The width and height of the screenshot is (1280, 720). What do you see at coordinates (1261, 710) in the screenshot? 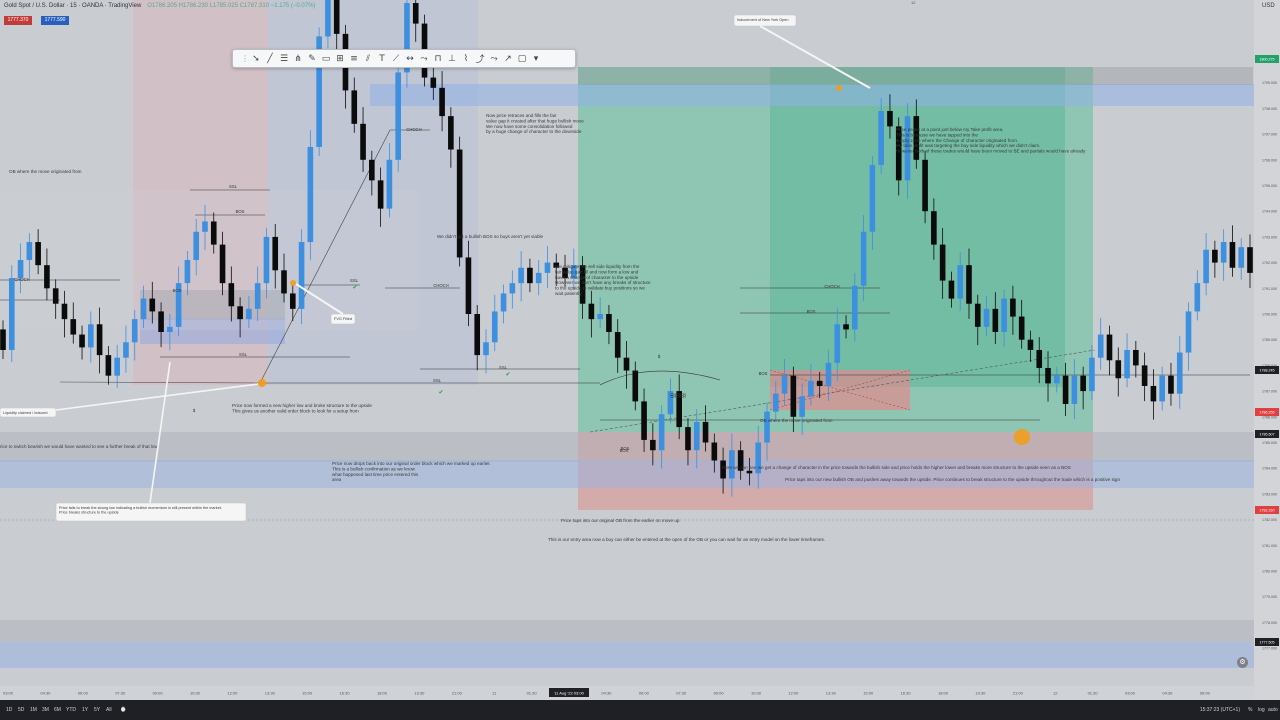
I see `log-toggle: log` at bounding box center [1261, 710].